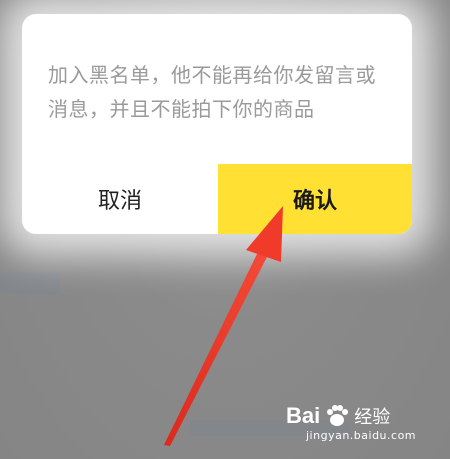 Image resolution: width=450 pixels, height=459 pixels. What do you see at coordinates (212, 92) in the screenshot?
I see `dialog-message: 加入黑名单，他不能再给你发留言或消息，并且不能拍下你的商品` at bounding box center [212, 92].